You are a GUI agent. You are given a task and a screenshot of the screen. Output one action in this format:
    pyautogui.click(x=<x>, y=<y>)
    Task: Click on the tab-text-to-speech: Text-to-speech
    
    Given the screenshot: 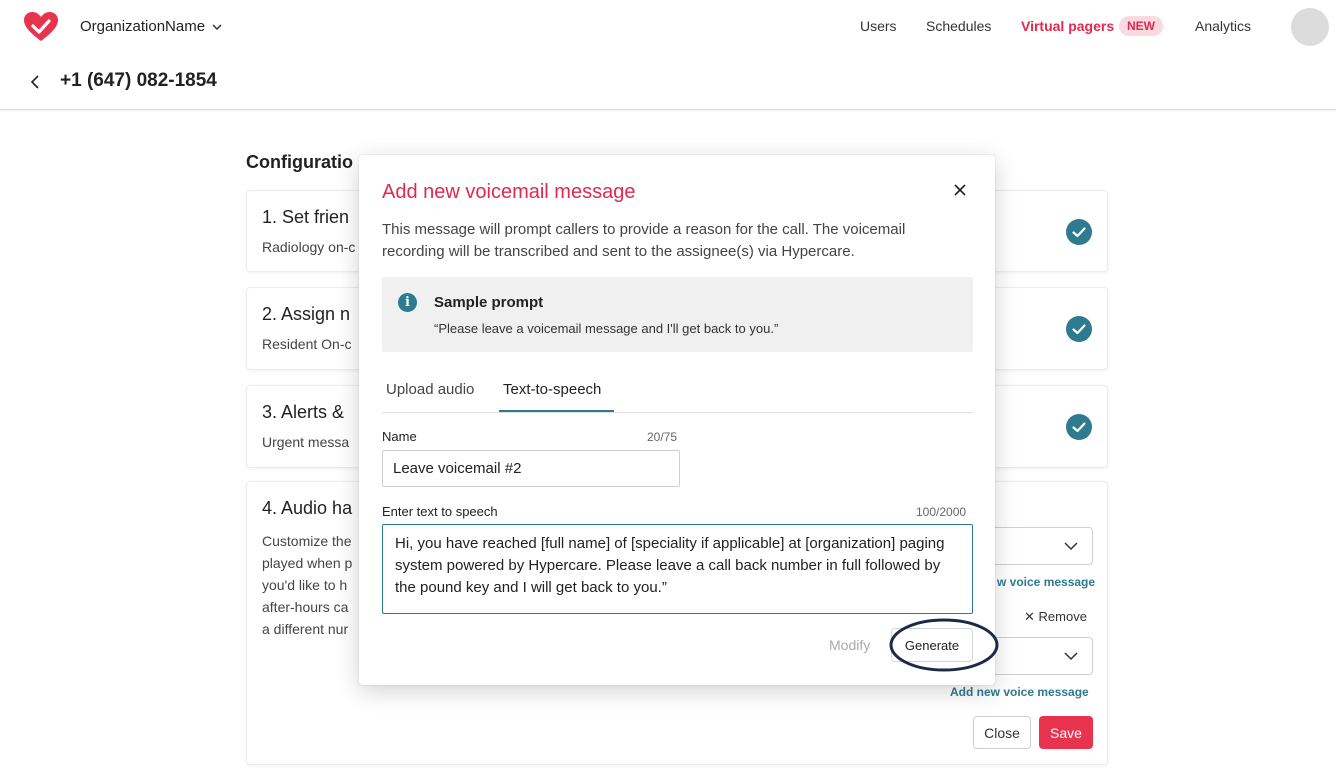 What is the action you would take?
    pyautogui.click(x=552, y=394)
    